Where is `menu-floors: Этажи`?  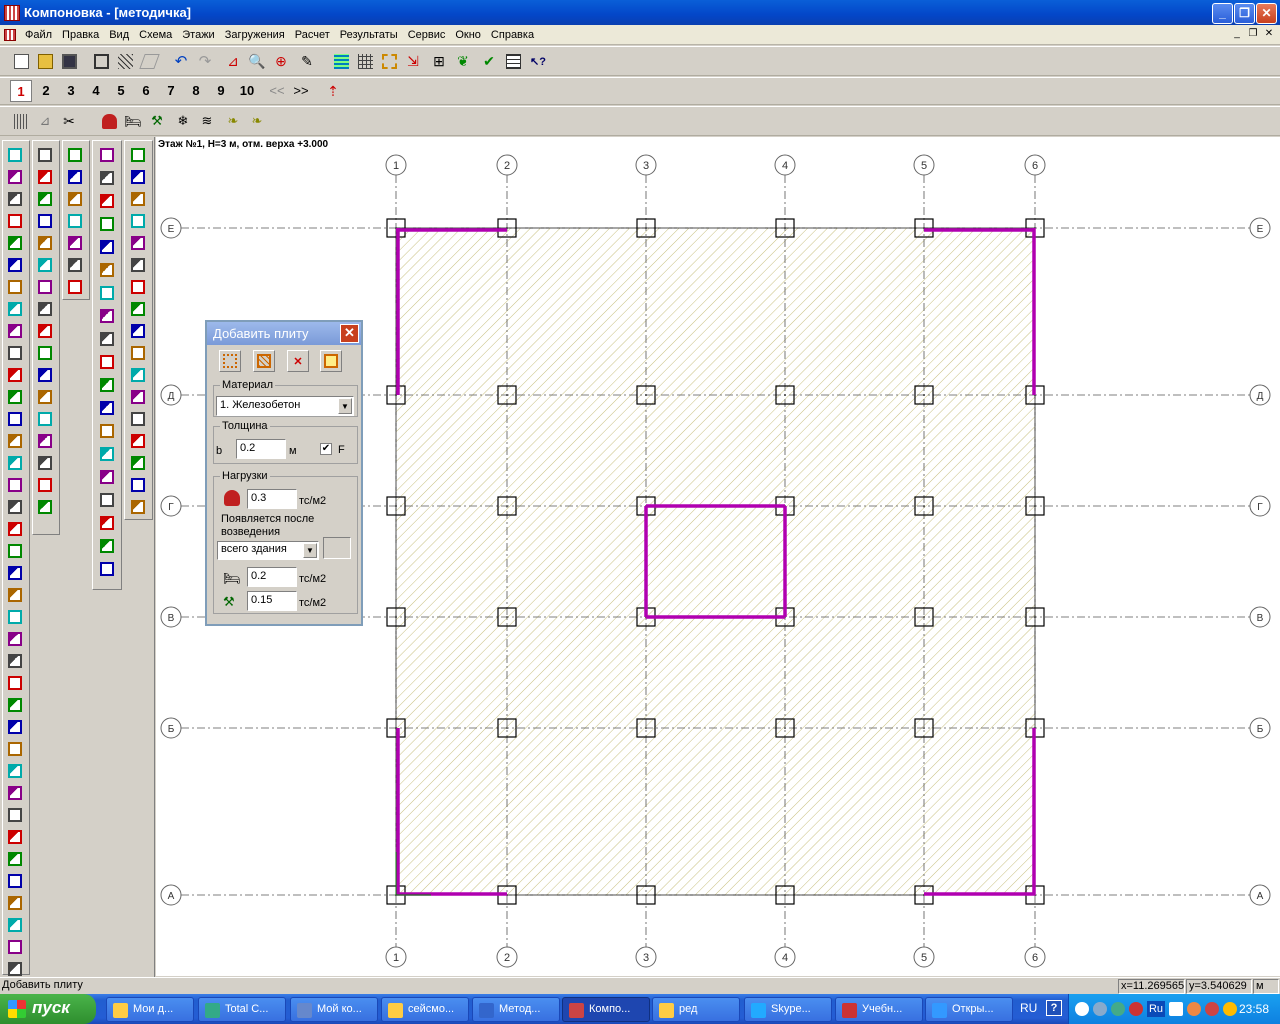
menu-floors: Этажи is located at coordinates (198, 35).